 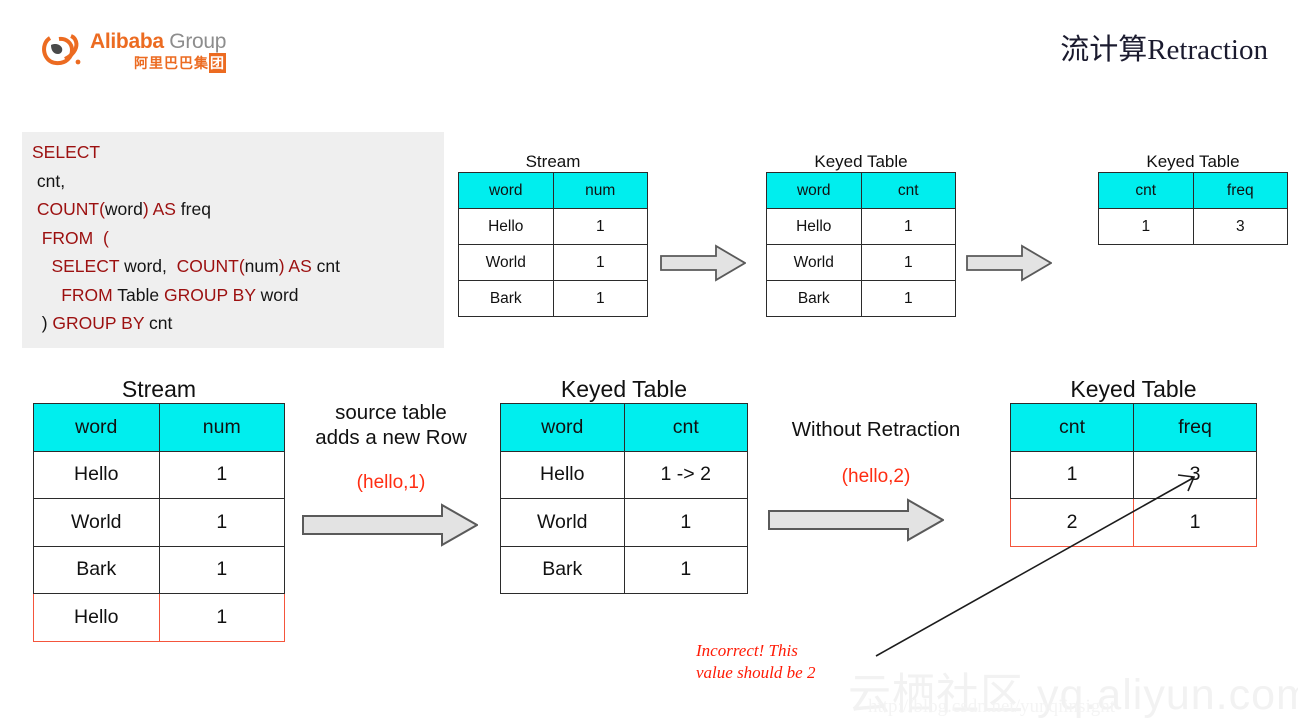 What do you see at coordinates (127, 41) in the screenshot?
I see `logo-brand-en: Alibaba` at bounding box center [127, 41].